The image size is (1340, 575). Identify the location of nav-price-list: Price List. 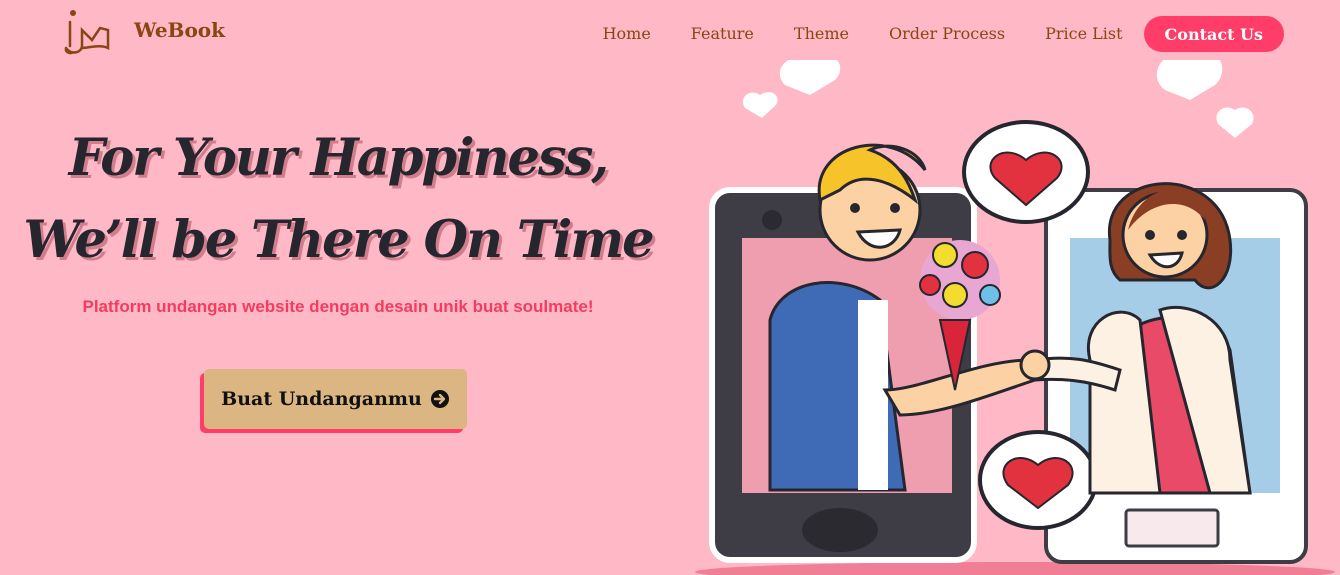
(1083, 34).